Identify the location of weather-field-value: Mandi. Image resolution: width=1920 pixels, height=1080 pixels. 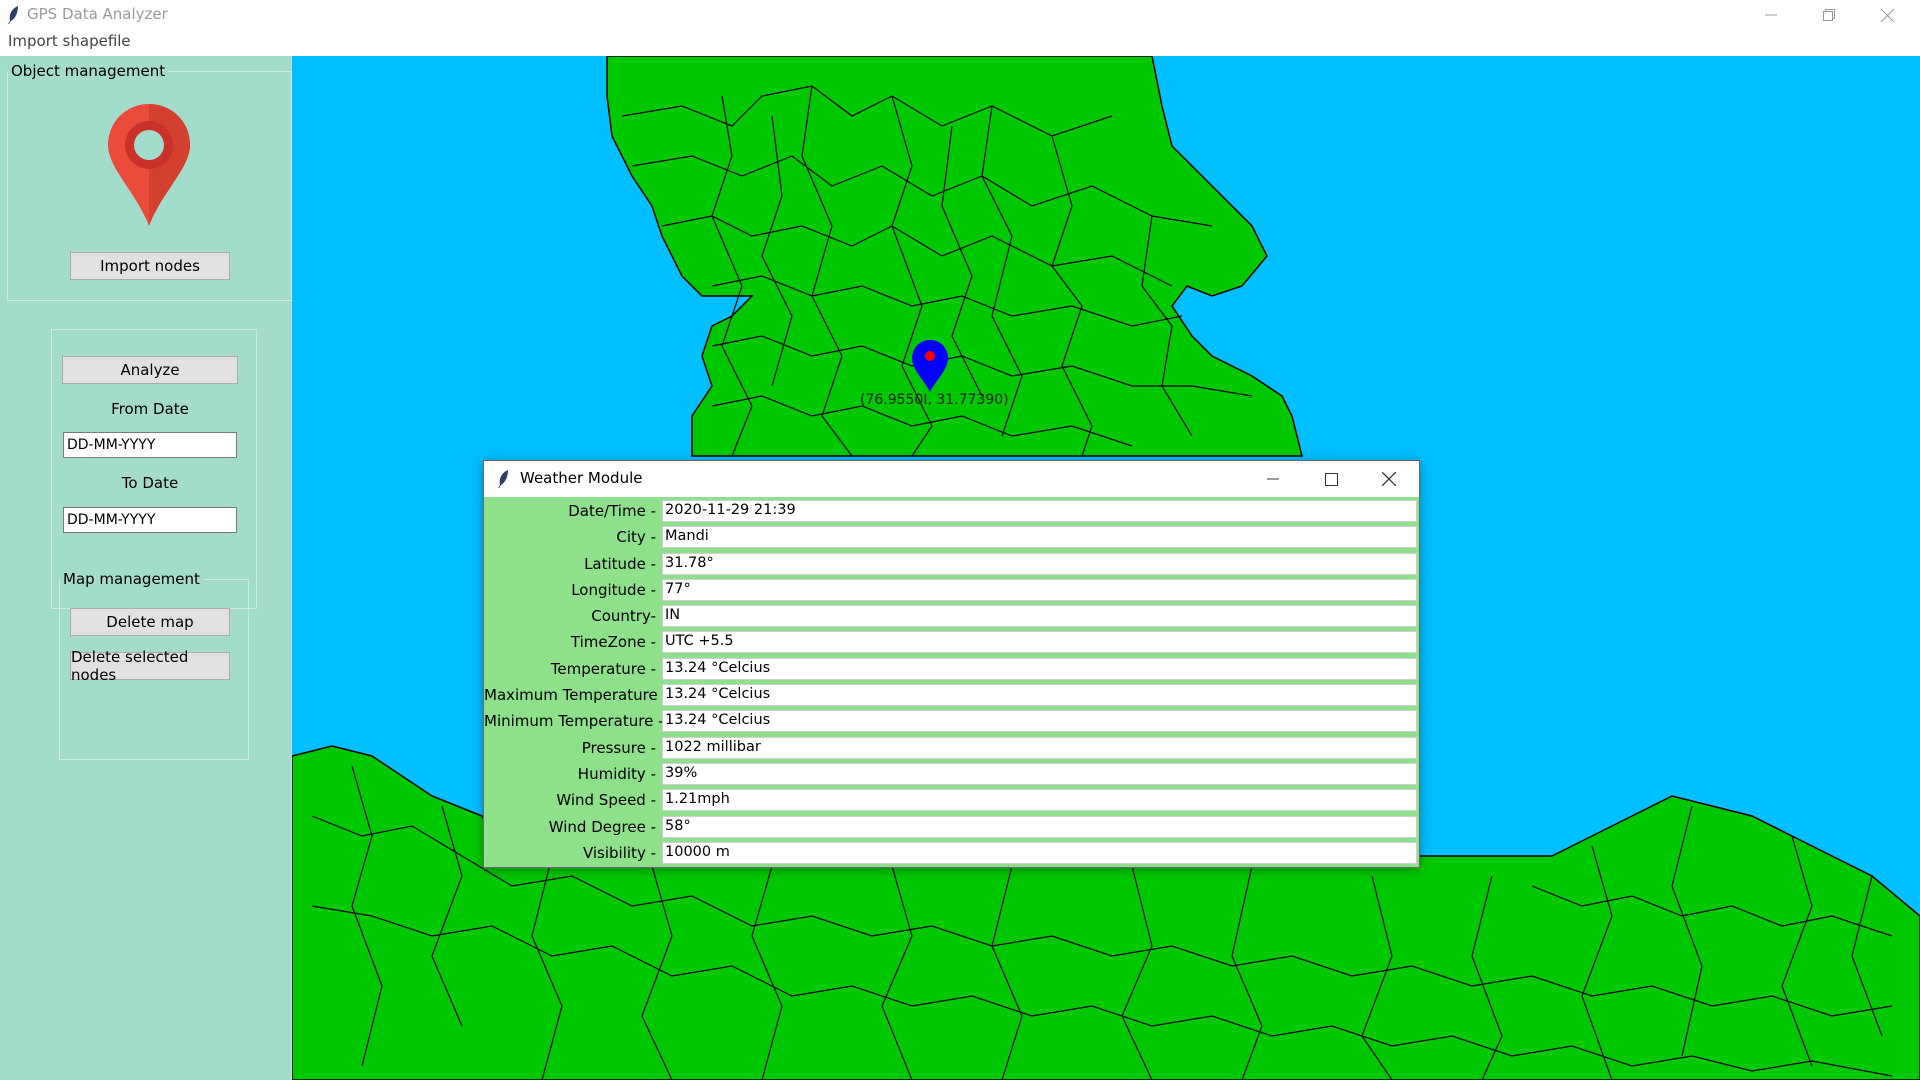
(1039, 537).